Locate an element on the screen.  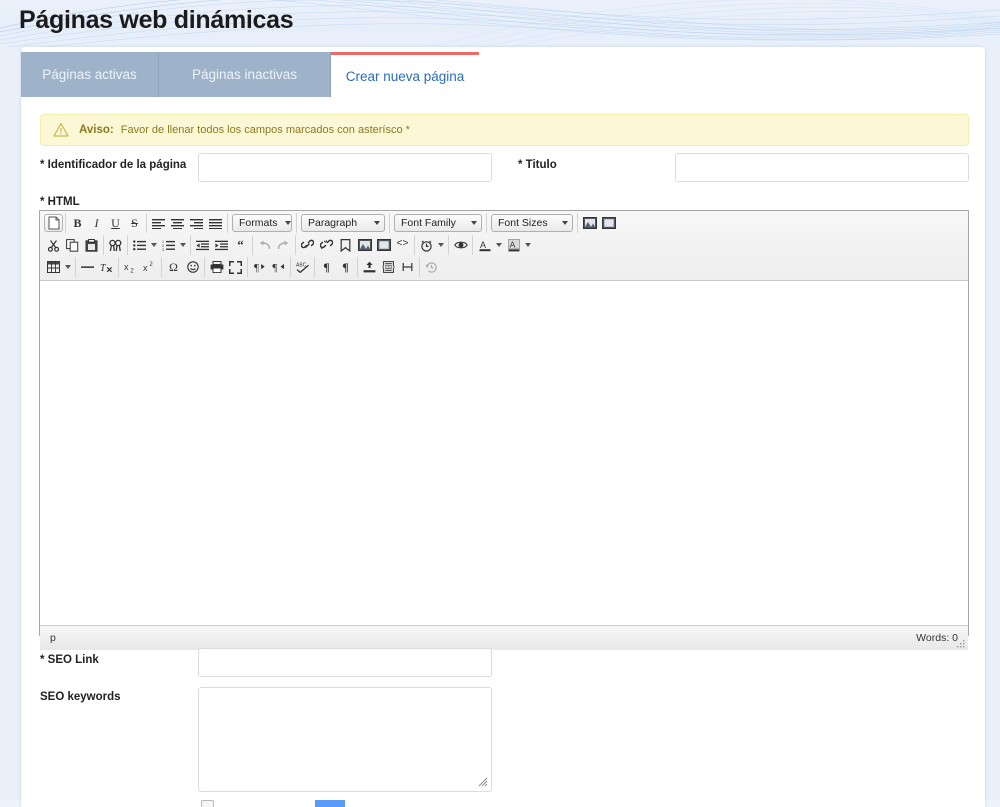
editor-resize-handle-icon is located at coordinates (961, 644).